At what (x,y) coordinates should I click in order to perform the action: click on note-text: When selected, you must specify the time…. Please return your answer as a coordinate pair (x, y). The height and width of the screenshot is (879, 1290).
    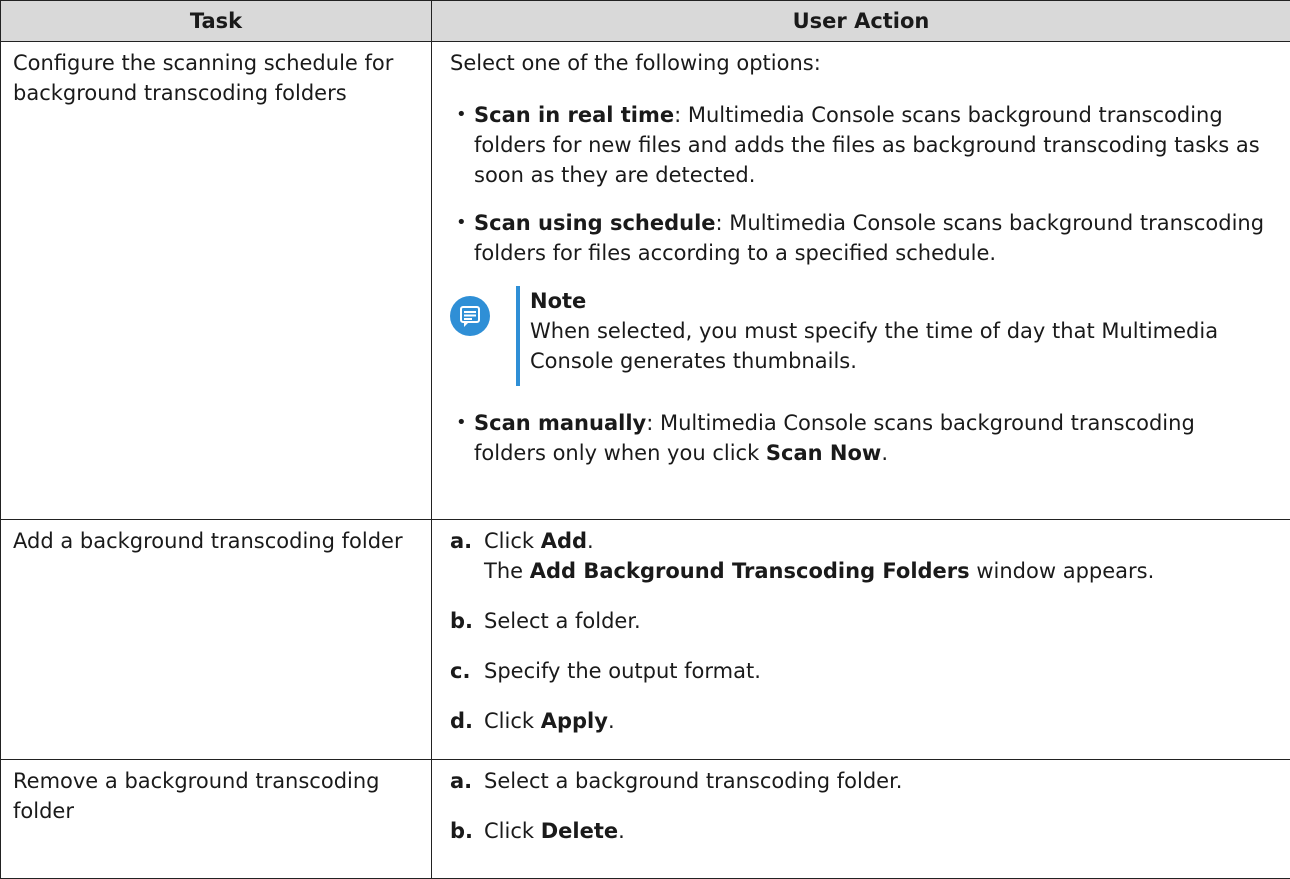
    Looking at the image, I should click on (874, 346).